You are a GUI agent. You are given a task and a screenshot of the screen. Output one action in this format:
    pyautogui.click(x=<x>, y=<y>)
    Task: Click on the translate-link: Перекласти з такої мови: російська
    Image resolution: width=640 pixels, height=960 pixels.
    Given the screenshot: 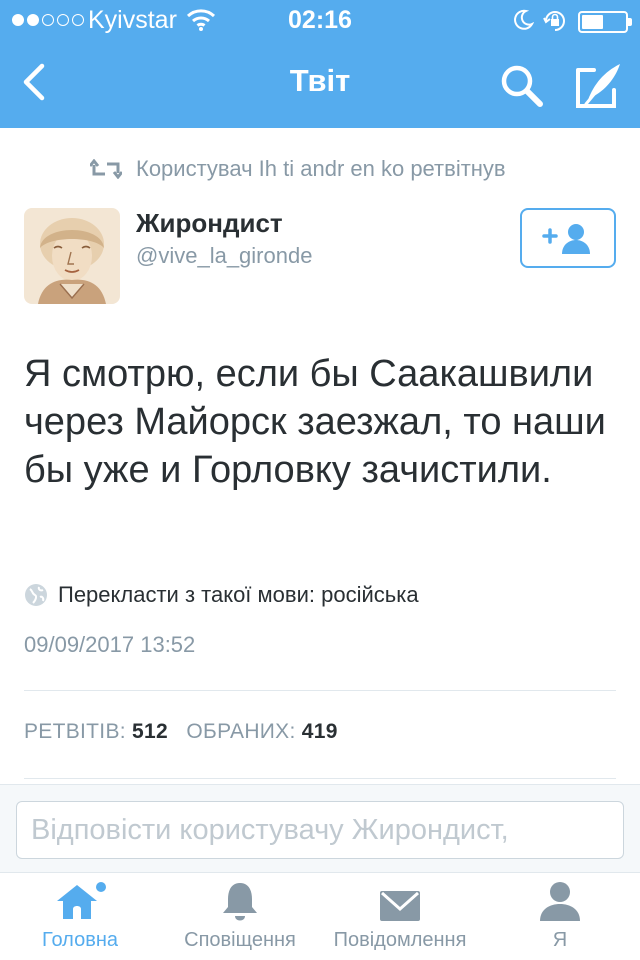 What is the action you would take?
    pyautogui.click(x=221, y=595)
    